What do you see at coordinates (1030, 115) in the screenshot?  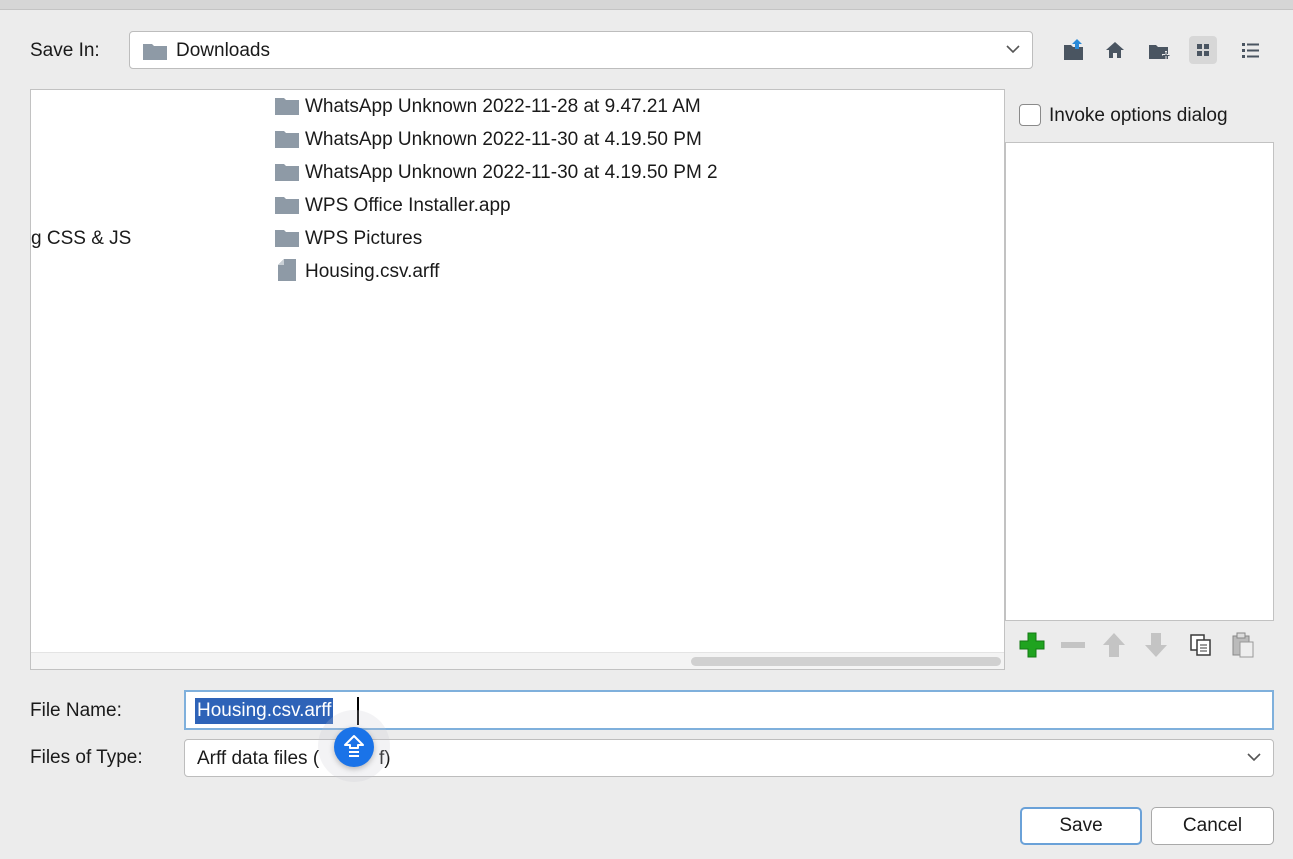 I see `invoke-options-checkbox` at bounding box center [1030, 115].